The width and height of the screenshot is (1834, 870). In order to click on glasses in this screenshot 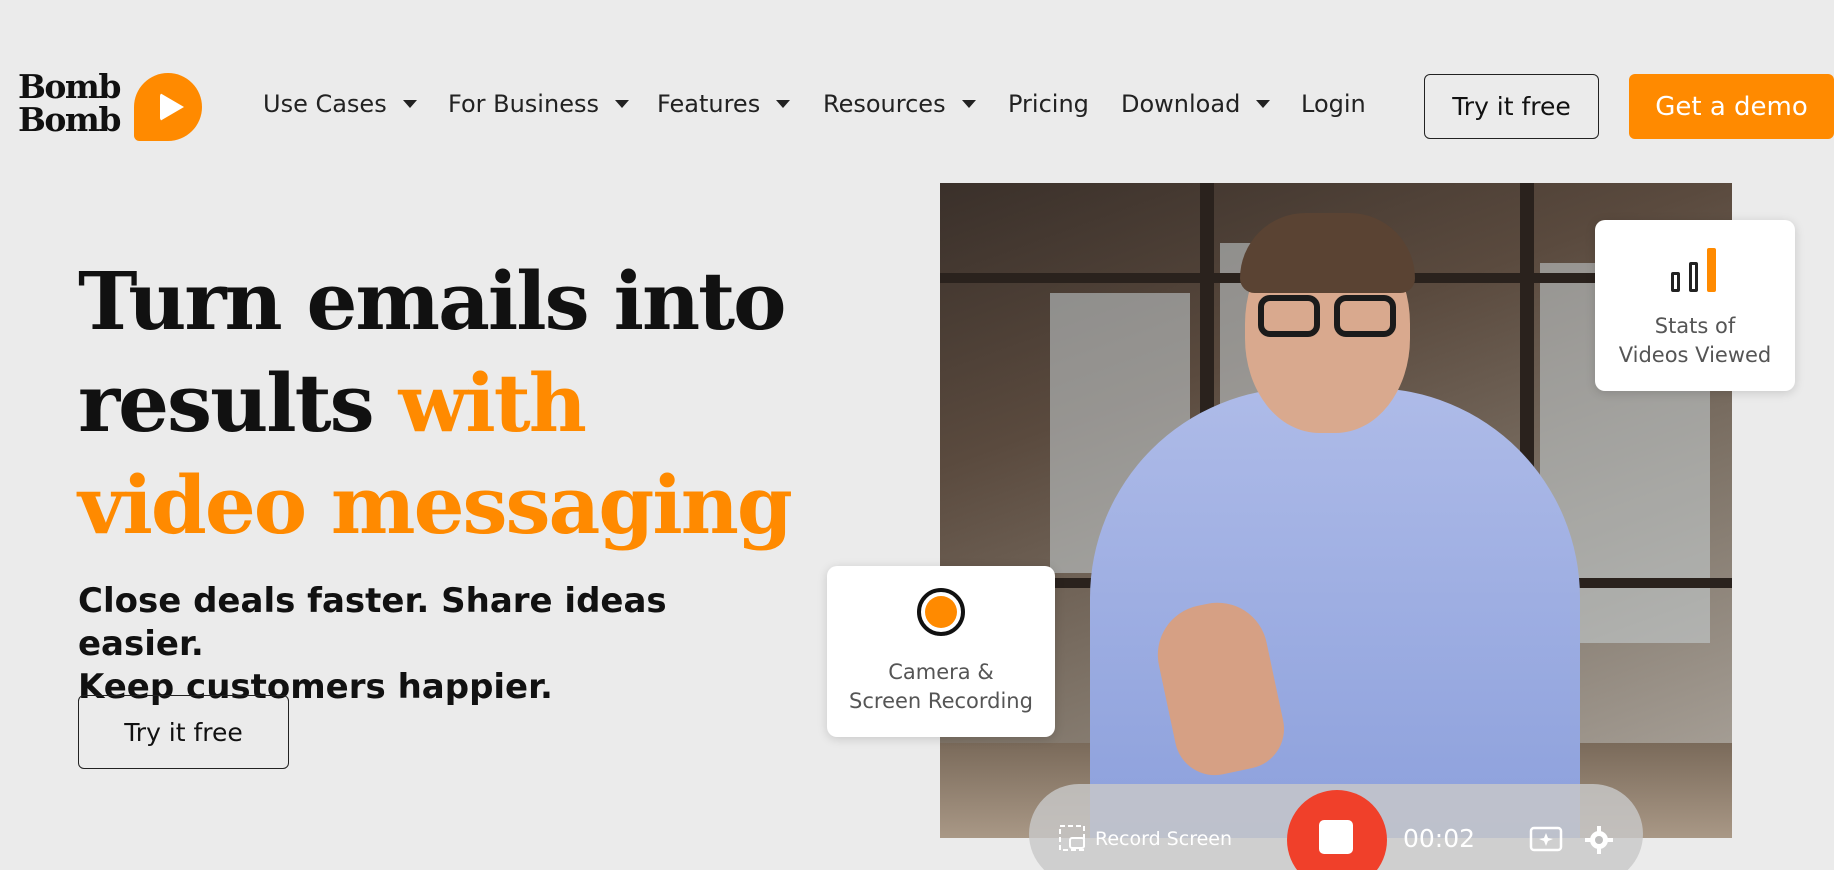, I will do `click(1328, 318)`.